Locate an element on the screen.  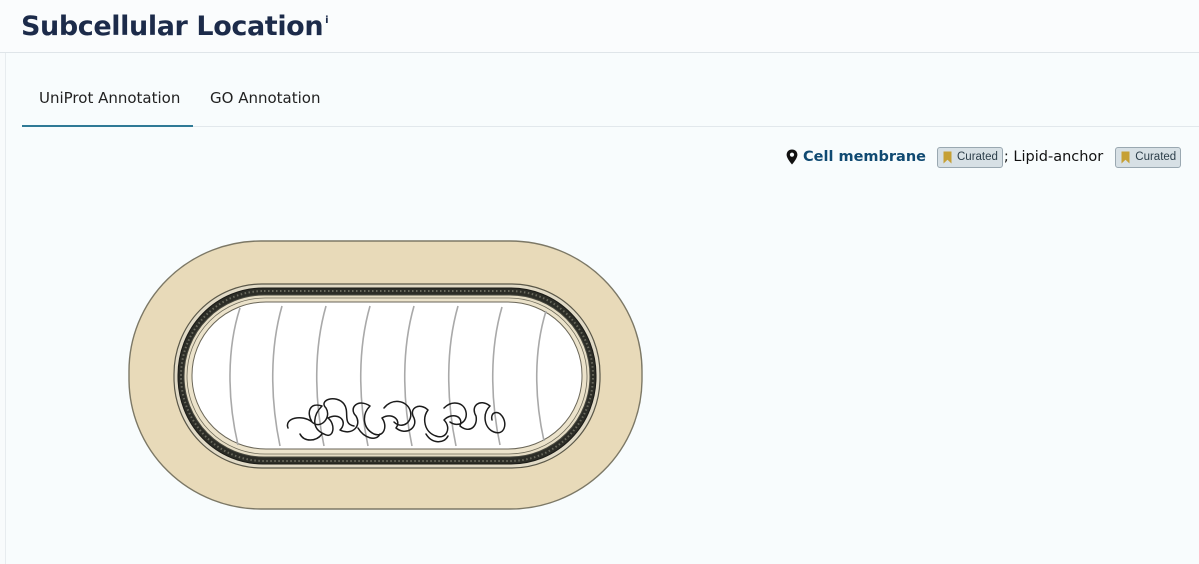
page-title: Subcellular Location i is located at coordinates (175, 26).